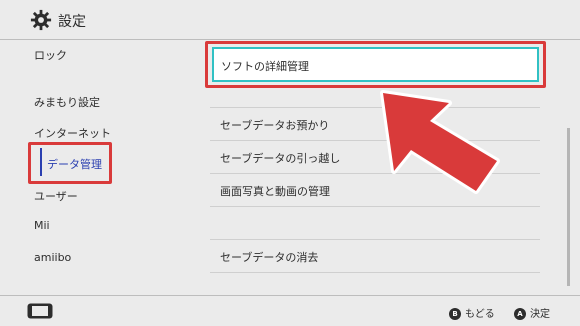 The width and height of the screenshot is (580, 326). I want to click on menu-item-save-data-transfer: セーブデータの引っ越し, so click(375, 157).